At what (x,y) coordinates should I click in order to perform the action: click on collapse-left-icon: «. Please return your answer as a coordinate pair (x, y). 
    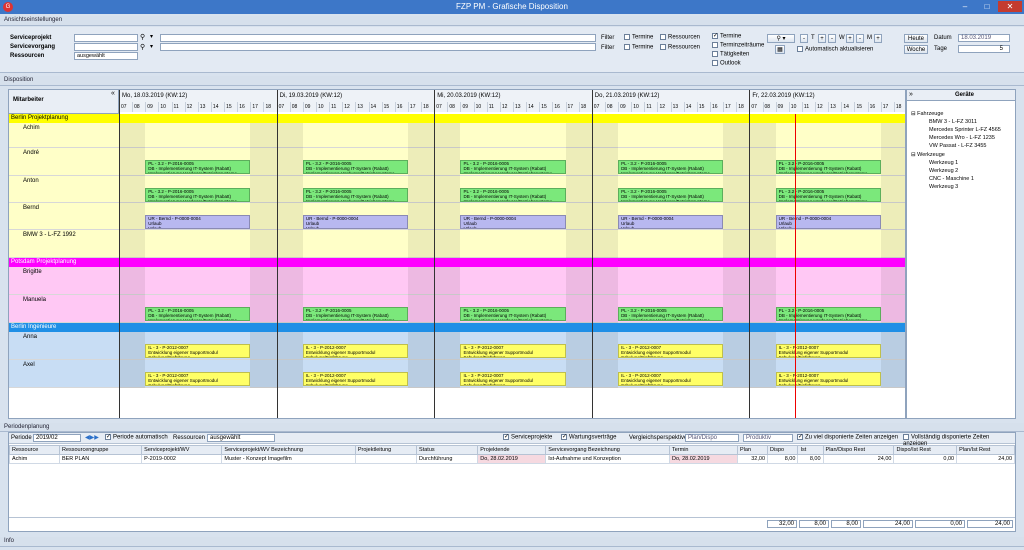
    Looking at the image, I should click on (113, 93).